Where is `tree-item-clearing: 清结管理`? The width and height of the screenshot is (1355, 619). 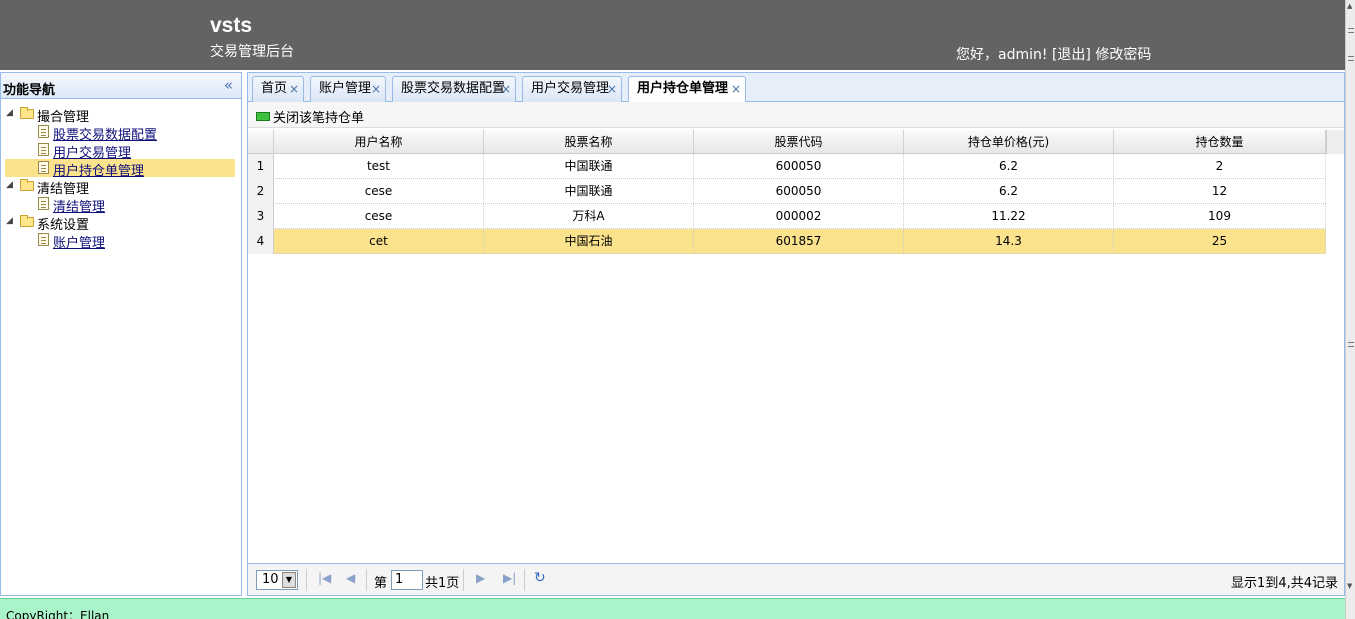 tree-item-clearing: 清结管理 is located at coordinates (121, 205).